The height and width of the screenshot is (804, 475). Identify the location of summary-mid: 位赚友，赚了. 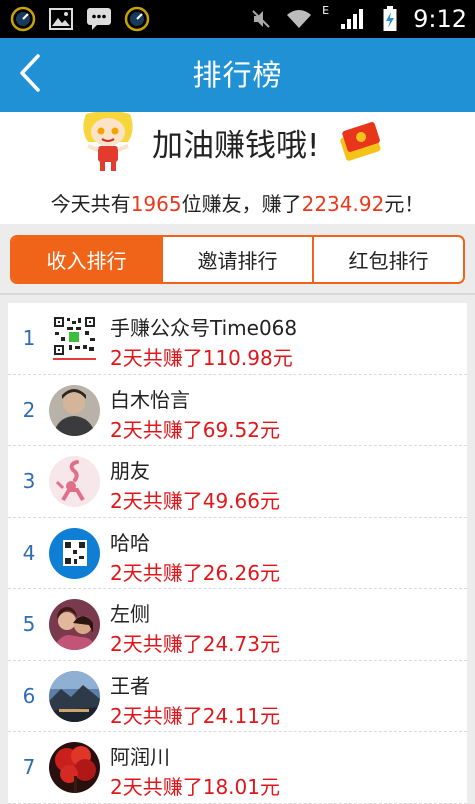
(241, 204).